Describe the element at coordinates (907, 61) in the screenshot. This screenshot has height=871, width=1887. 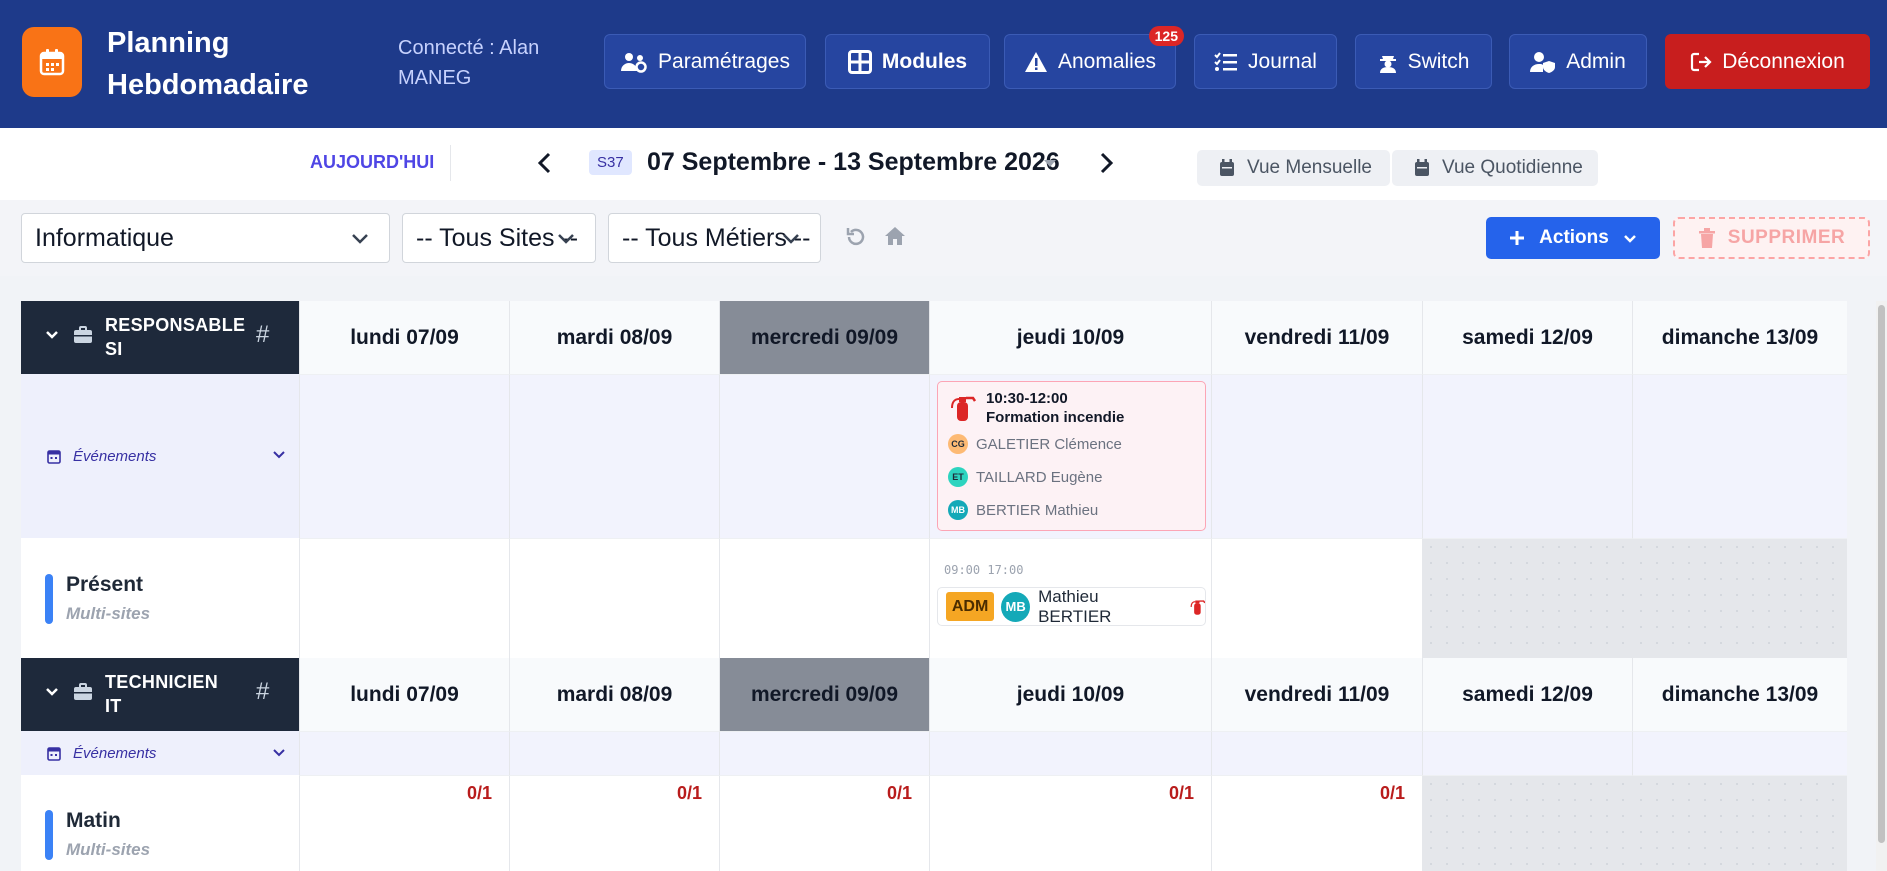
I see `modules-button: Modules` at that location.